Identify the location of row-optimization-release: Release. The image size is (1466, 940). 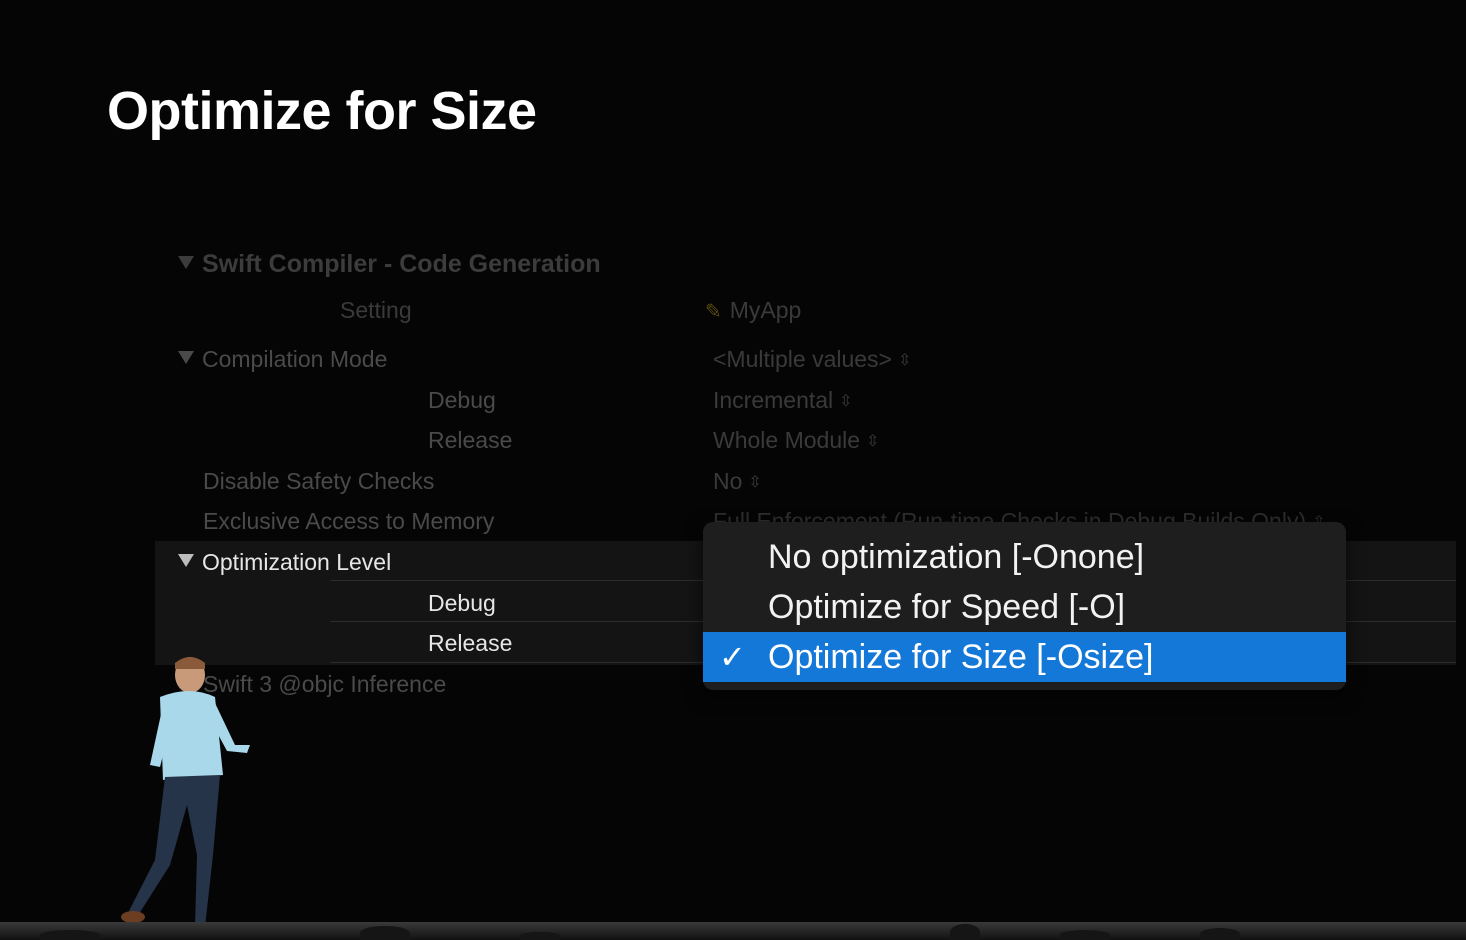
(470, 643).